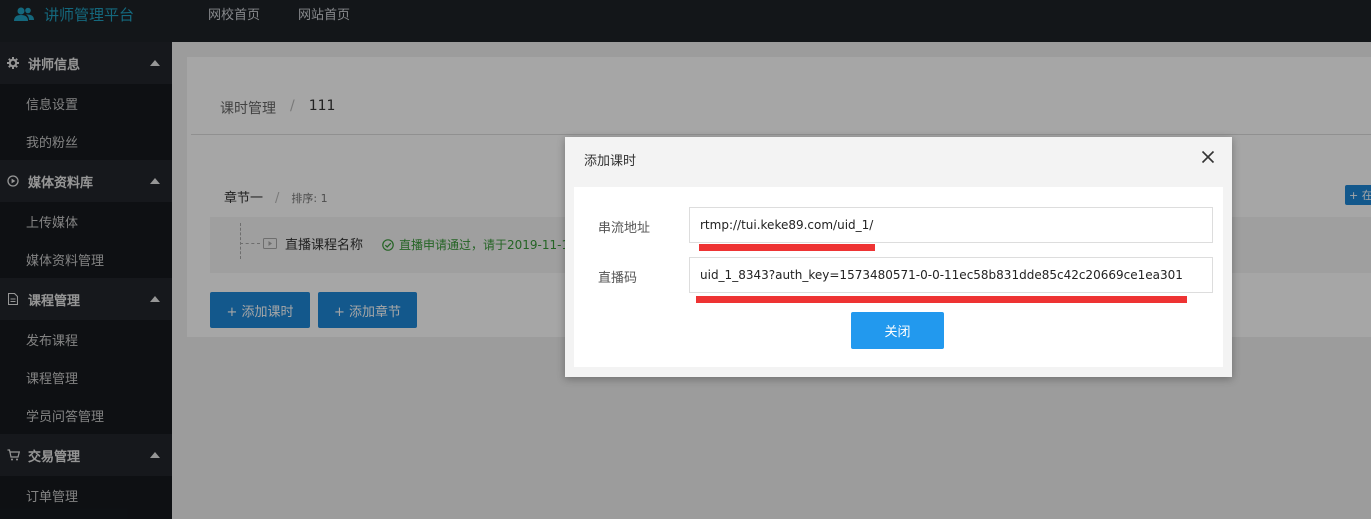  Describe the element at coordinates (618, 278) in the screenshot. I see `live-code-label: 直播码` at that location.